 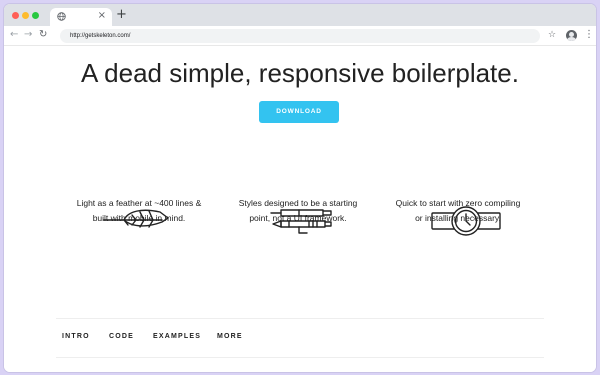 I want to click on url-text: http://getskeleton.com/, so click(x=100, y=36).